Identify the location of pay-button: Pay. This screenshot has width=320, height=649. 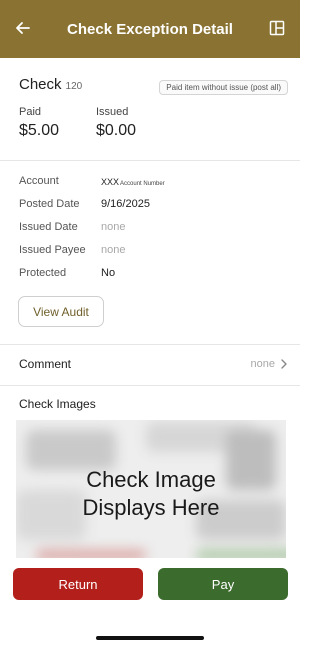
(223, 584).